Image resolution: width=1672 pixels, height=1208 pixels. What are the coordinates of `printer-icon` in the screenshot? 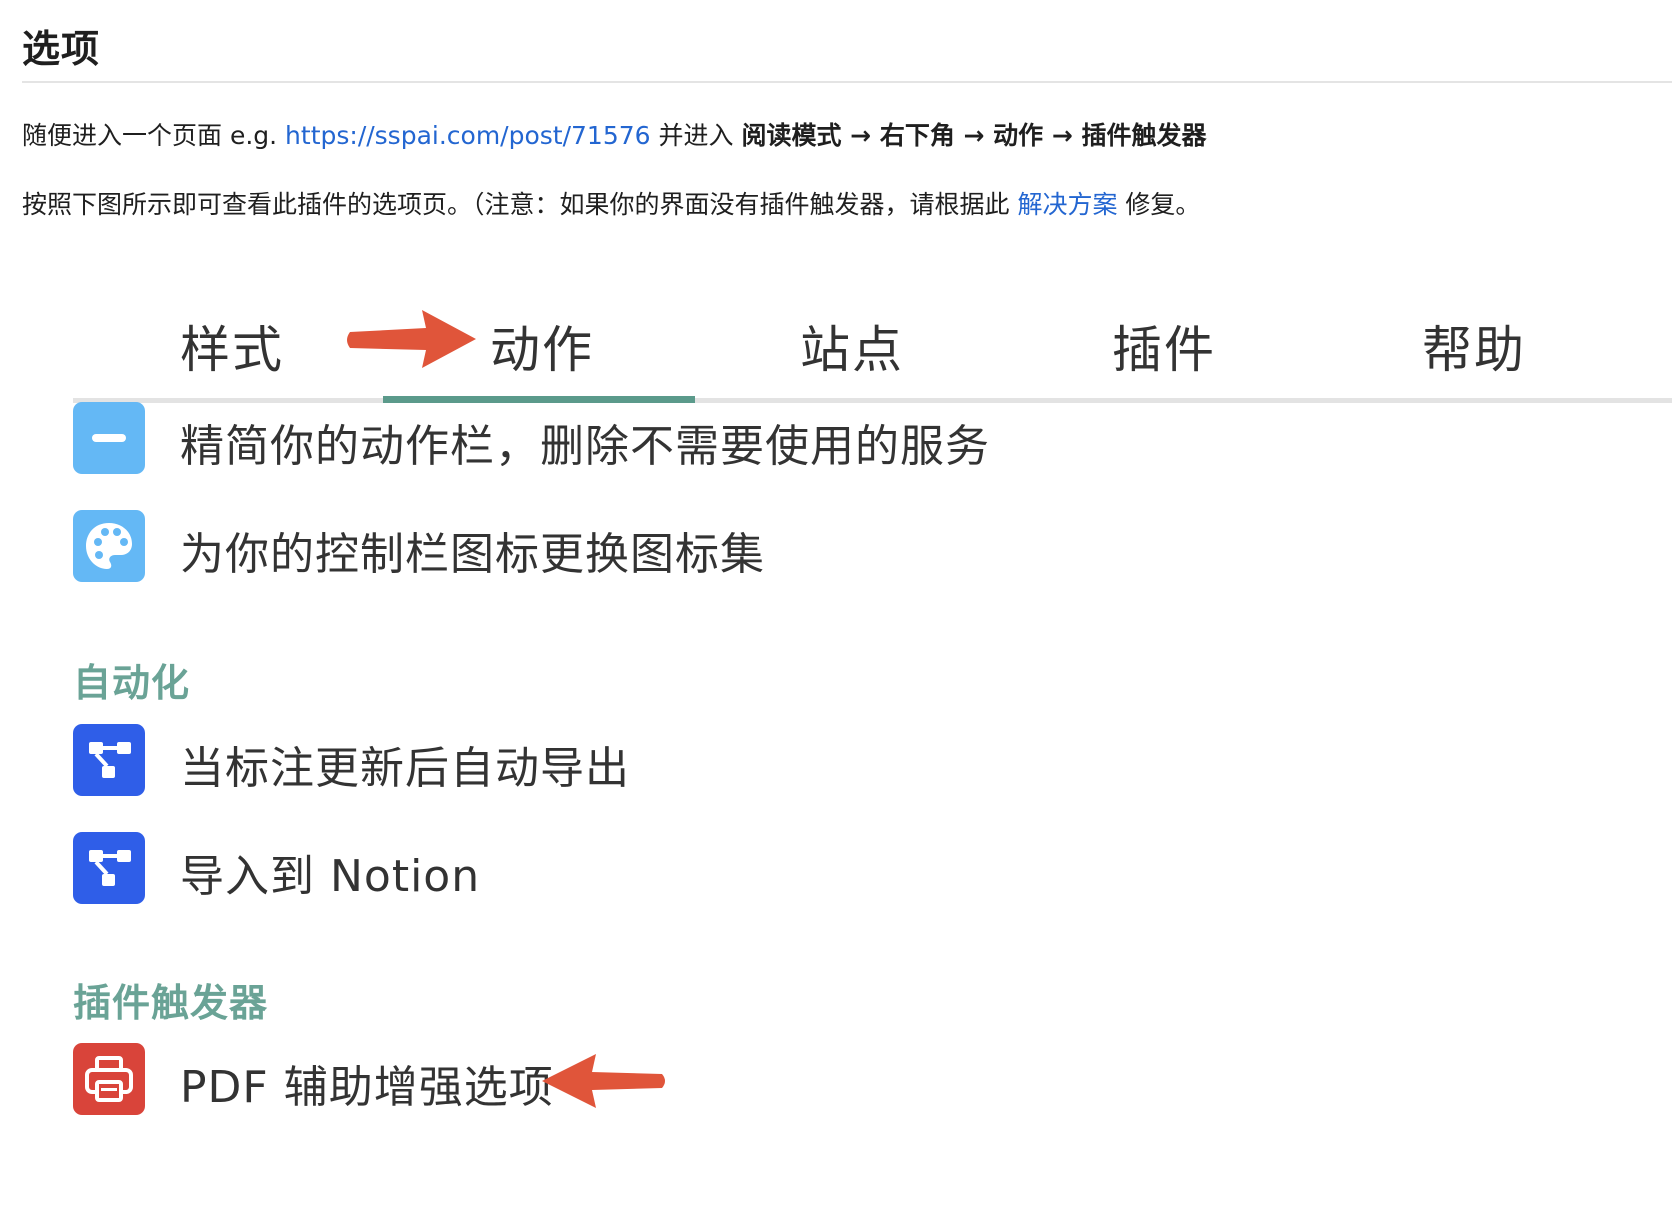 It's located at (109, 1079).